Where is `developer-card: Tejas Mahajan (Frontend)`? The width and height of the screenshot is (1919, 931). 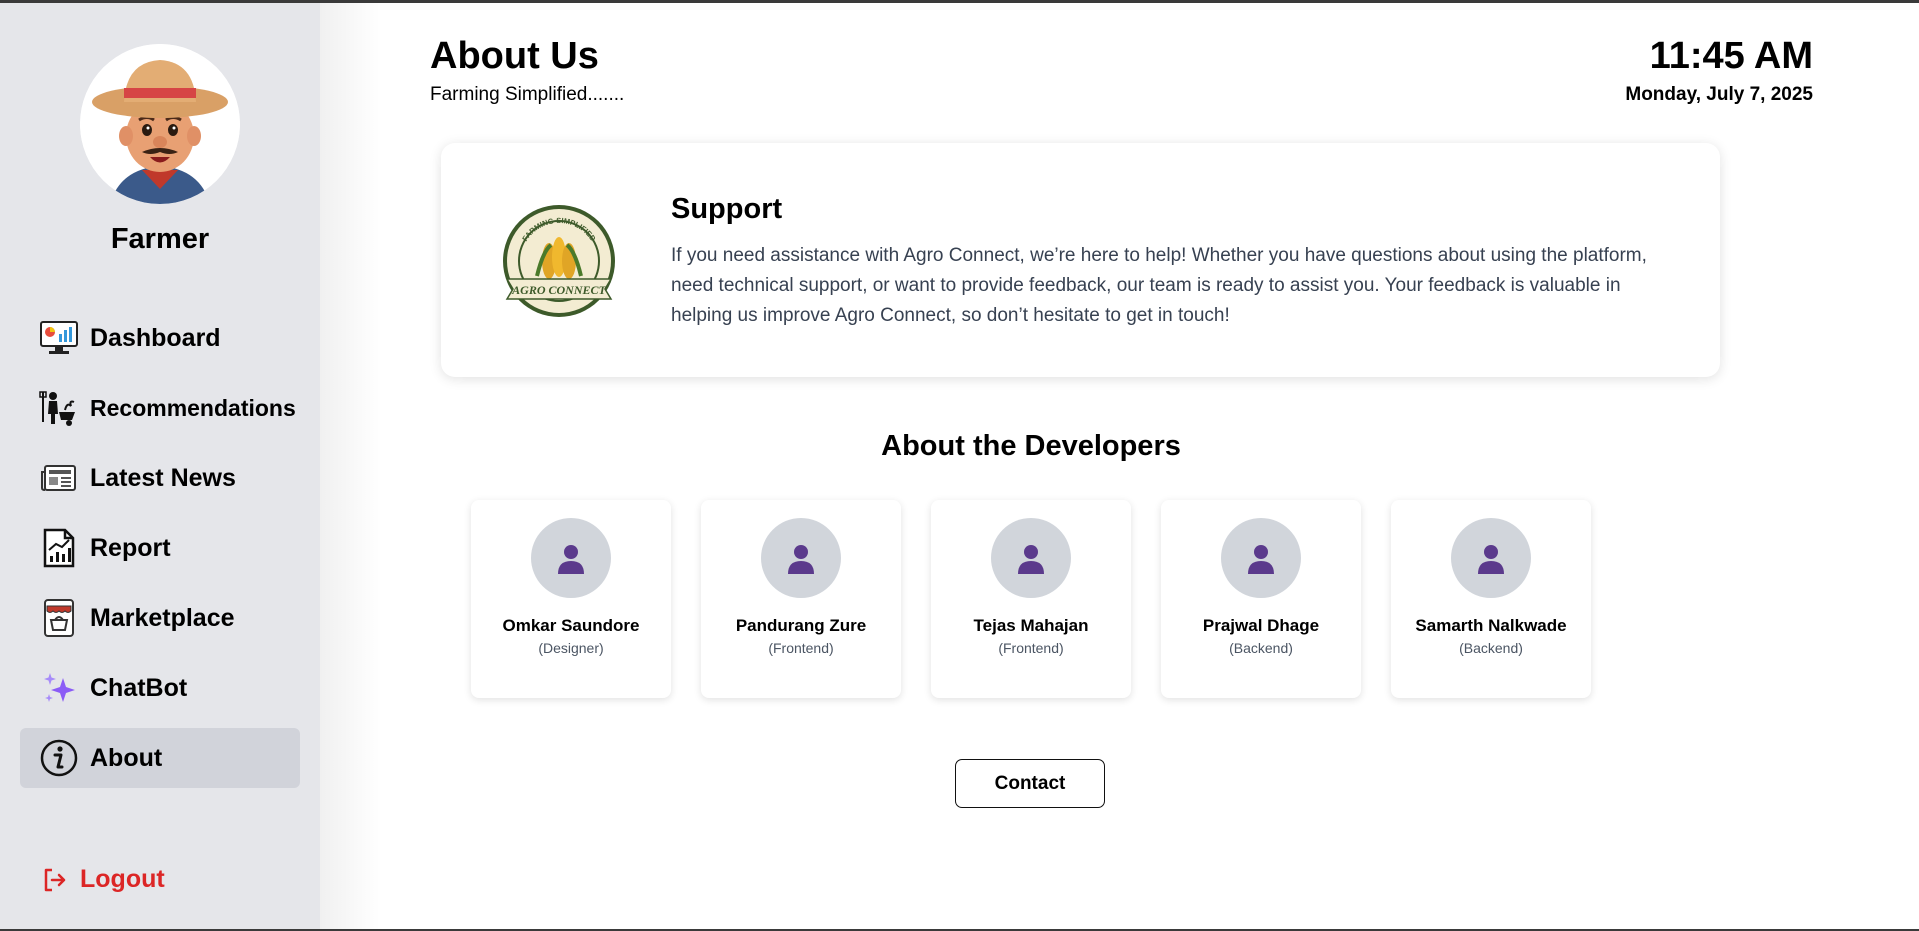
developer-card: Tejas Mahajan (Frontend) is located at coordinates (1031, 599).